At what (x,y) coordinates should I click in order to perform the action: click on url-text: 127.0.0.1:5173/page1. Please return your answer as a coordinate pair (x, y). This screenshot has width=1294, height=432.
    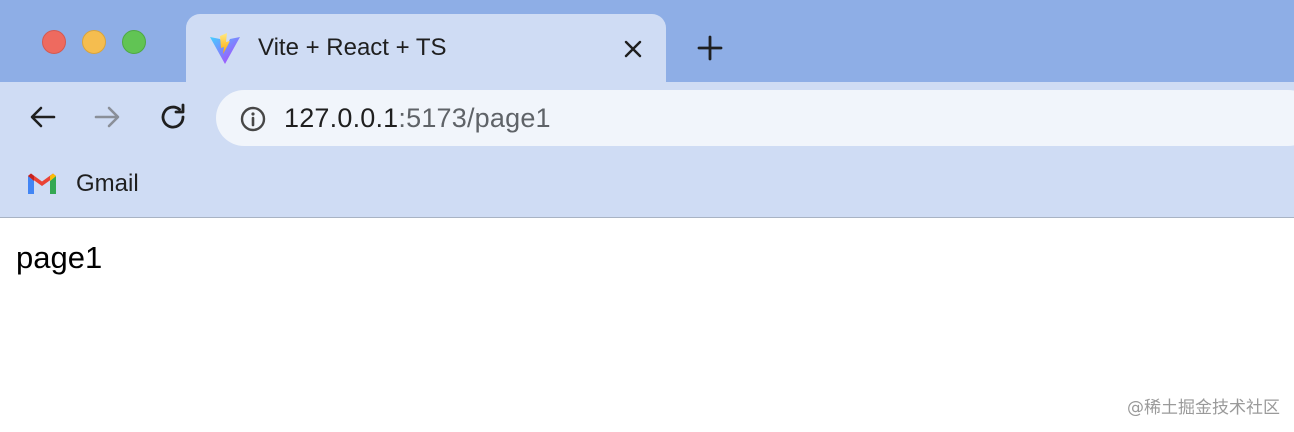
    Looking at the image, I should click on (417, 118).